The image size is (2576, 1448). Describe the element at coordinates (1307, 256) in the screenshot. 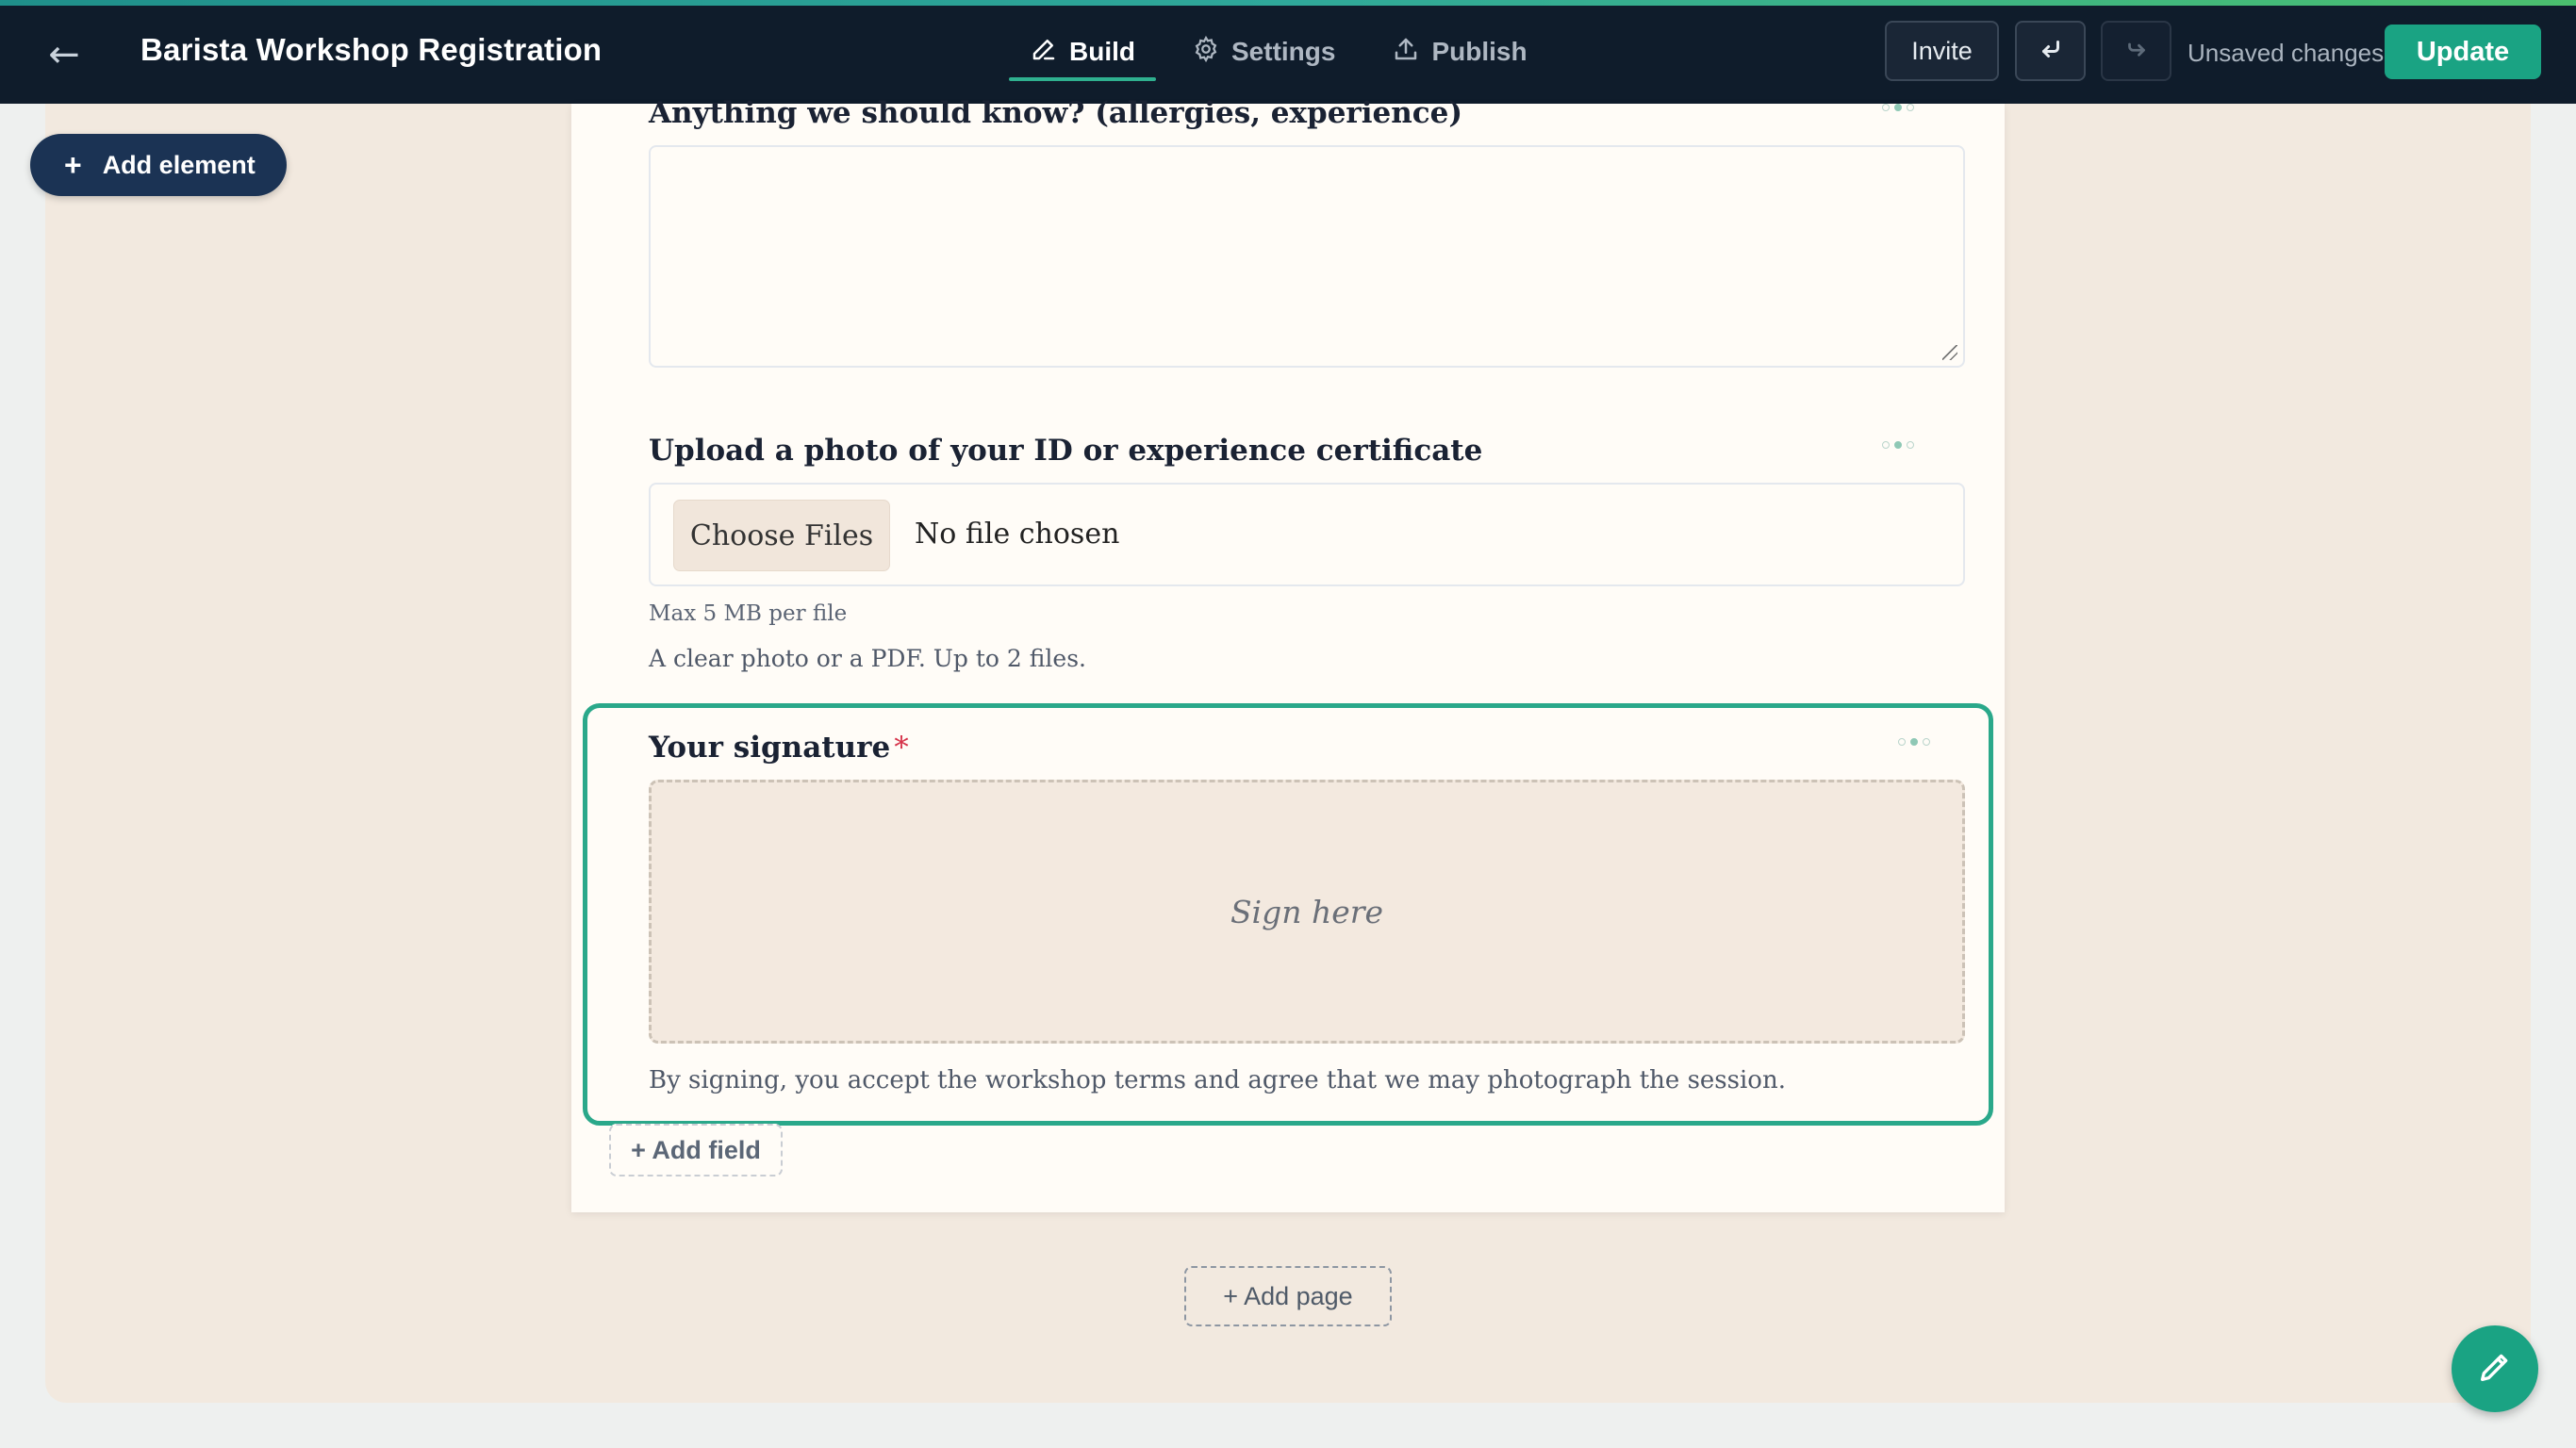

I see `notes-textarea` at that location.